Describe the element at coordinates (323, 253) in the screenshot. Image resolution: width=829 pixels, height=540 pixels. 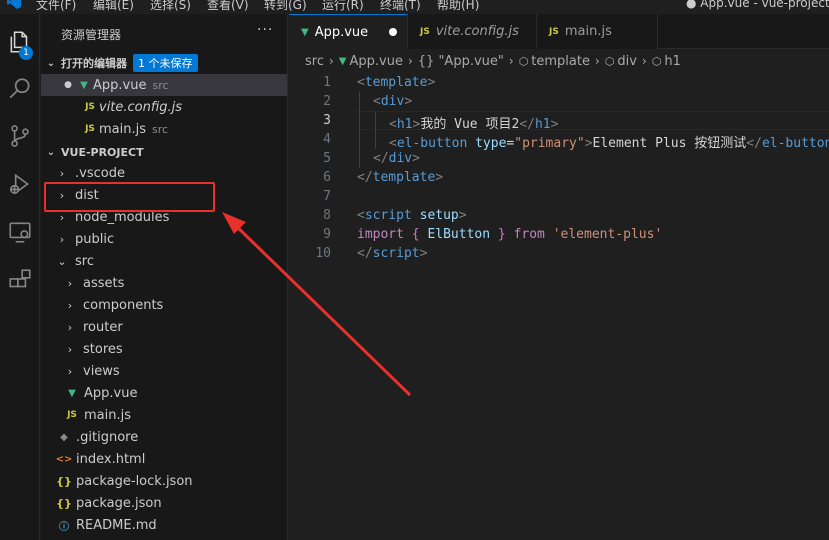
I see `line-number: 10` at that location.